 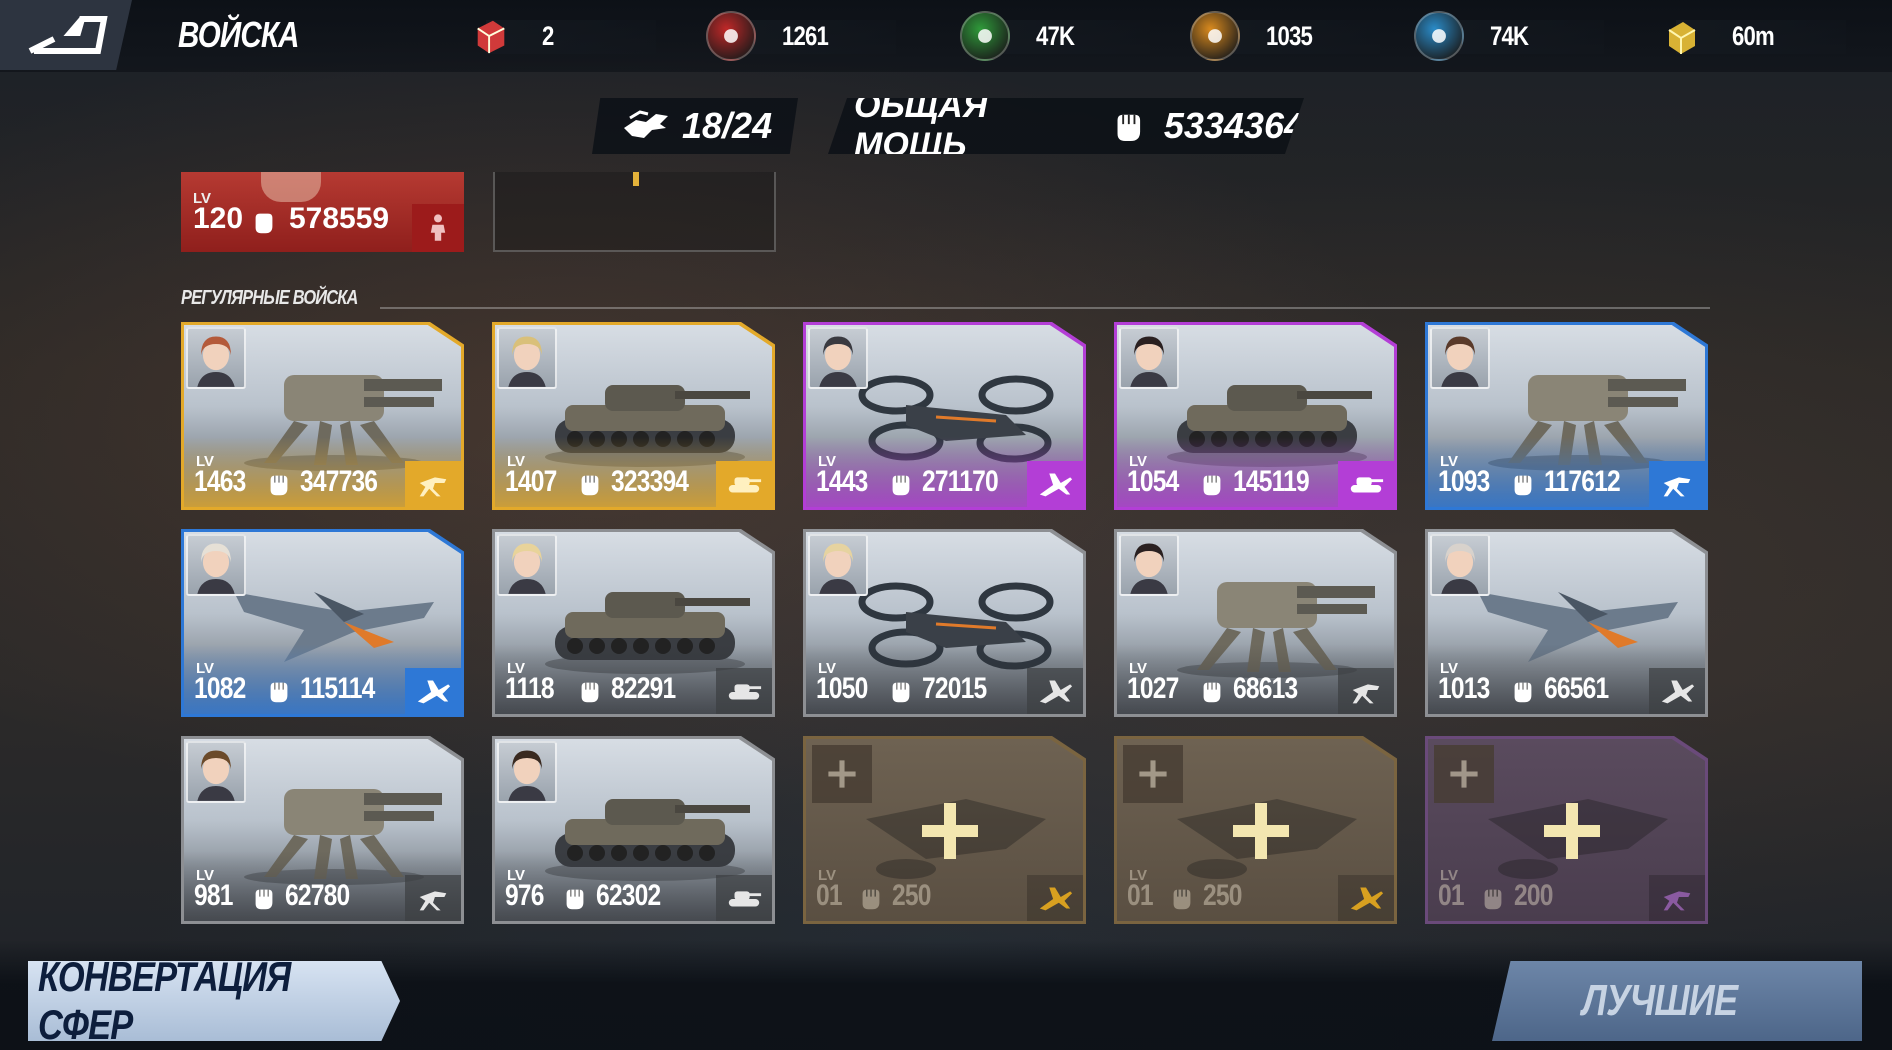 I want to click on unit-card: LV 1054 145119, so click(x=1255, y=416).